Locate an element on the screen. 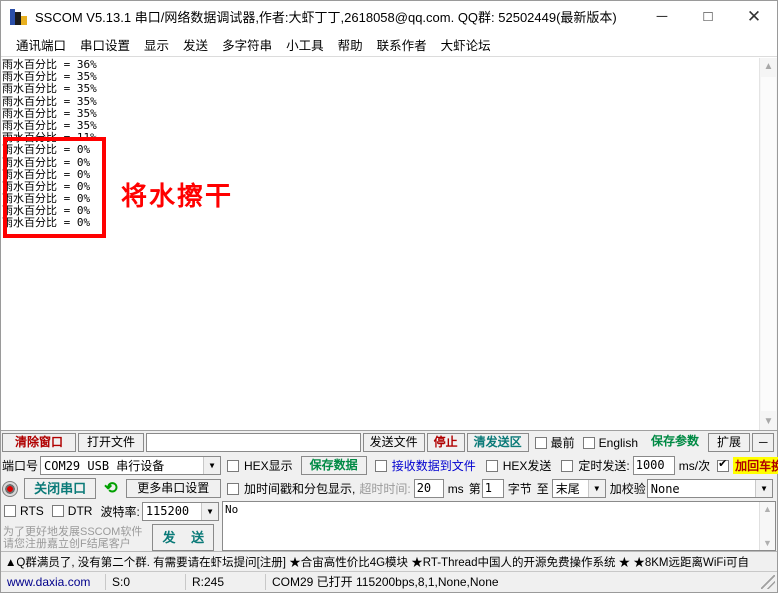 This screenshot has height=593, width=778. byte-prefix-label: 第 is located at coordinates (474, 489).